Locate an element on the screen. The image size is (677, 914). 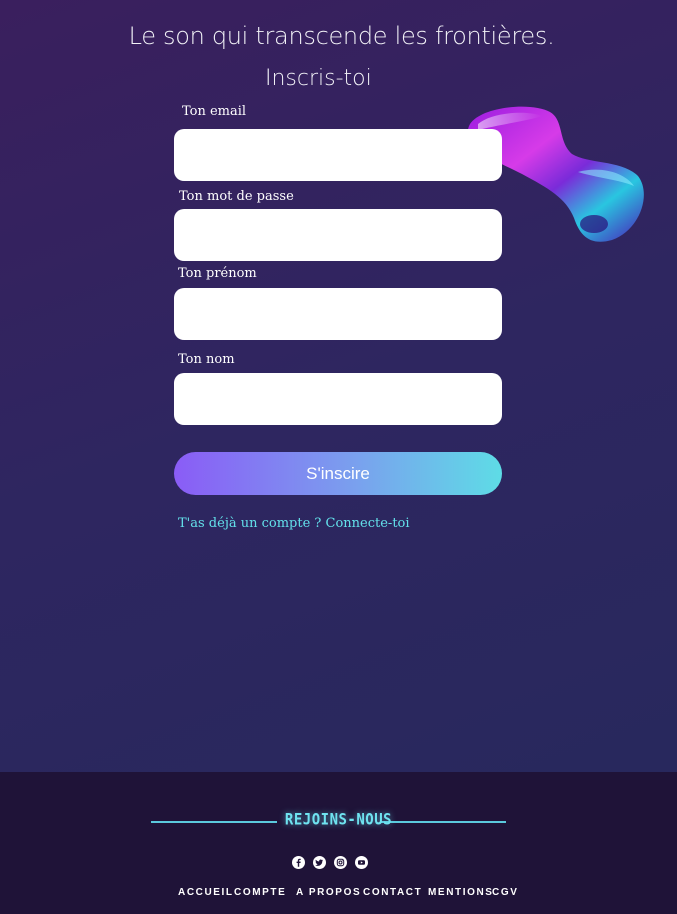
youtube-icon is located at coordinates (361, 862).